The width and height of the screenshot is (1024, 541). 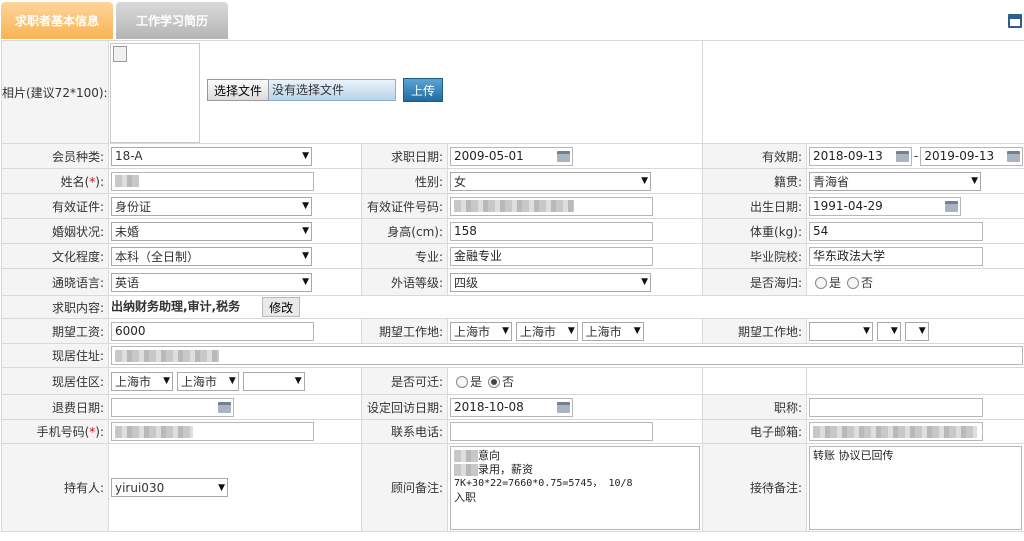 What do you see at coordinates (154, 431) in the screenshot?
I see `redacted-mobile` at bounding box center [154, 431].